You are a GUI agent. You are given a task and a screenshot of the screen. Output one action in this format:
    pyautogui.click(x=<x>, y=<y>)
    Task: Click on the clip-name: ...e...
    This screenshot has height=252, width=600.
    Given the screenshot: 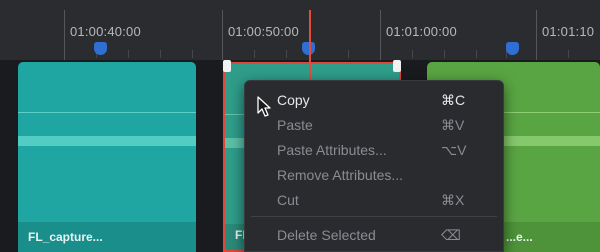 What is the action you would take?
    pyautogui.click(x=519, y=237)
    